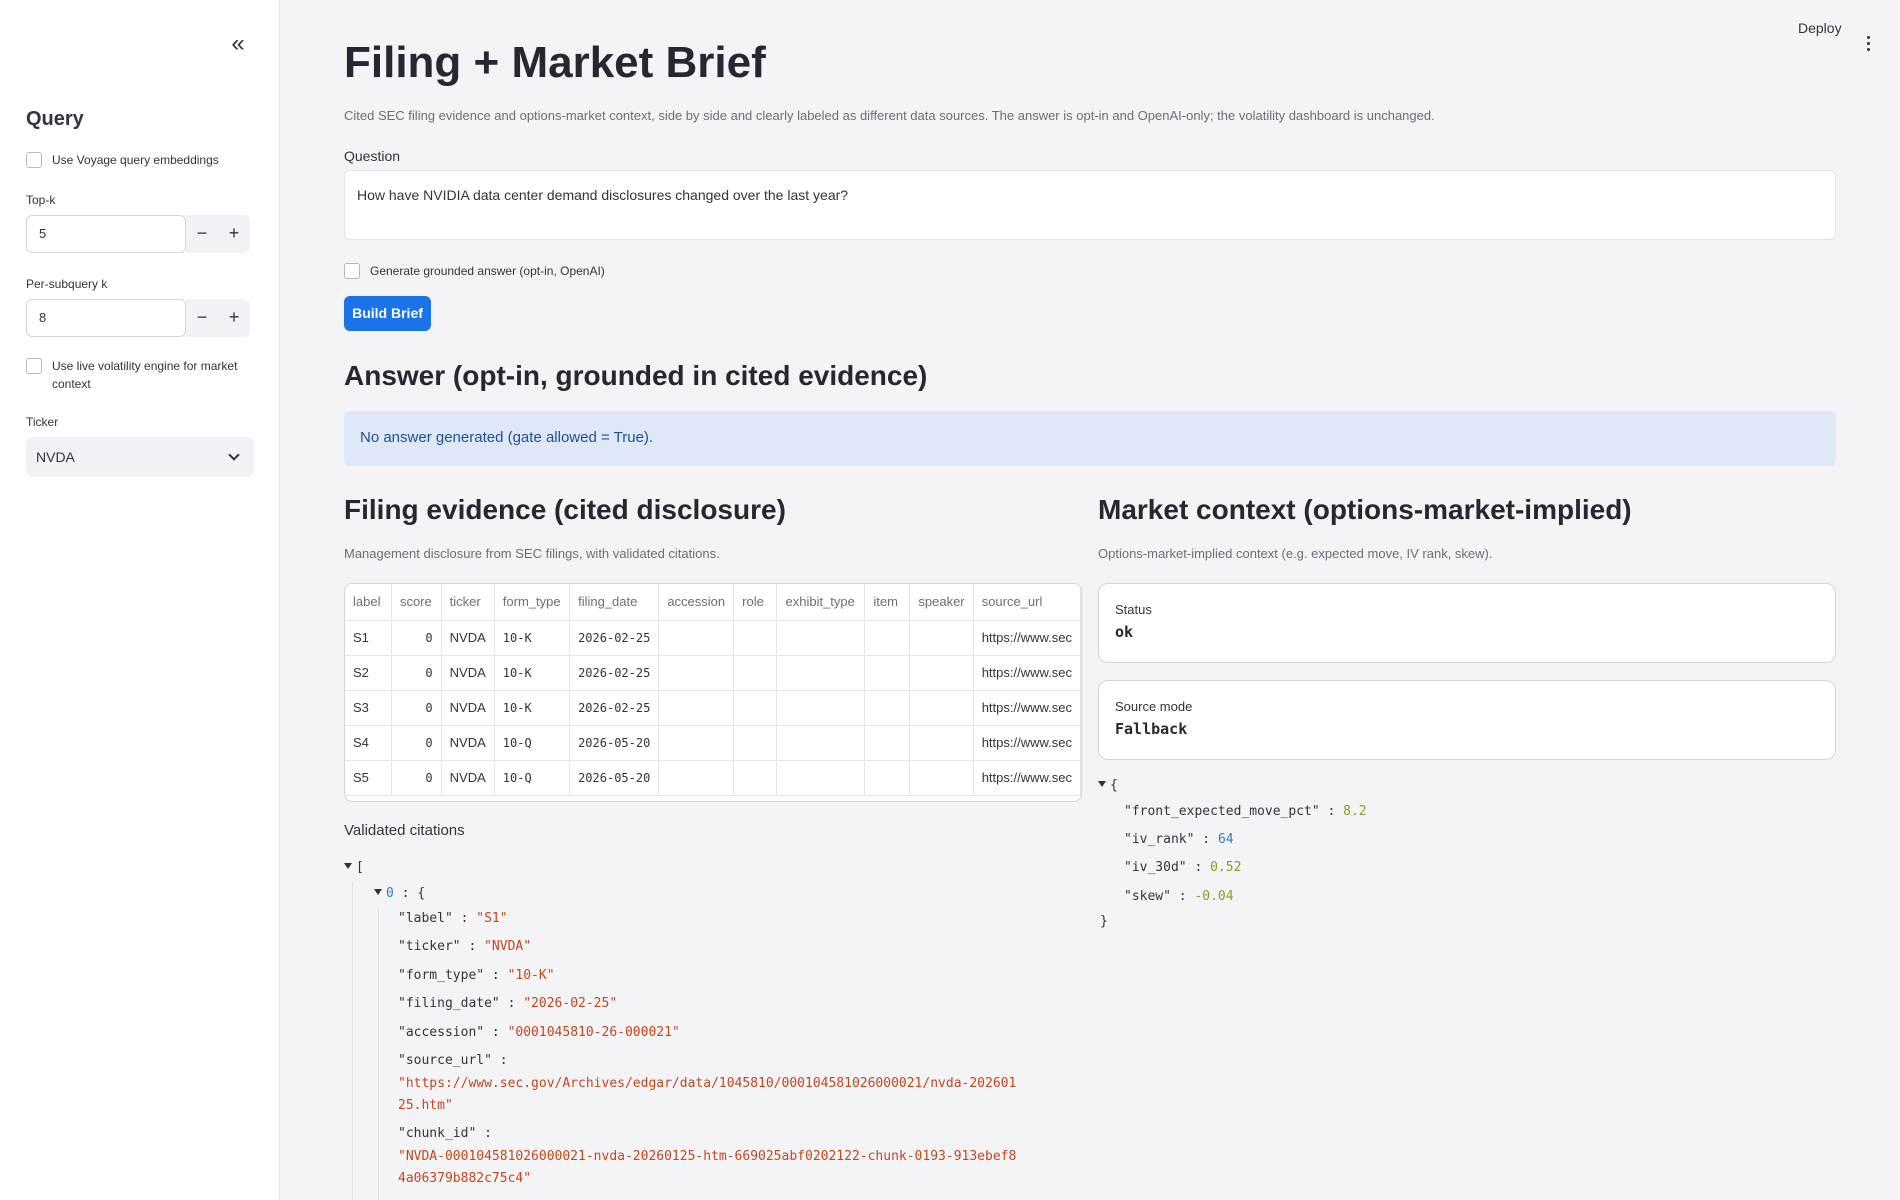 This screenshot has height=1200, width=1900. What do you see at coordinates (34, 366) in the screenshot?
I see `live-vol-checkbox` at bounding box center [34, 366].